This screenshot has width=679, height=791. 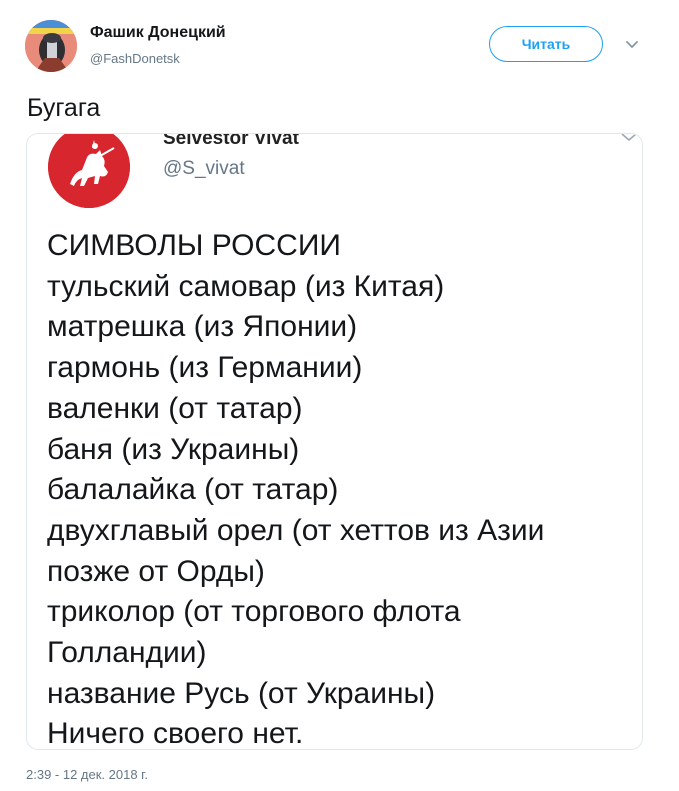 What do you see at coordinates (246, 286) in the screenshot?
I see `text-line: тульский самовар (из Китая)` at bounding box center [246, 286].